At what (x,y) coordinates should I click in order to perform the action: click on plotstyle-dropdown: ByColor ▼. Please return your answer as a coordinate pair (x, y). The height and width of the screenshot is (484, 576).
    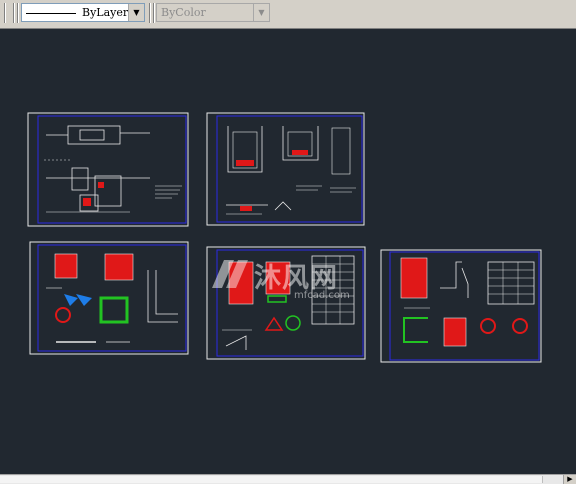
    Looking at the image, I should click on (213, 12).